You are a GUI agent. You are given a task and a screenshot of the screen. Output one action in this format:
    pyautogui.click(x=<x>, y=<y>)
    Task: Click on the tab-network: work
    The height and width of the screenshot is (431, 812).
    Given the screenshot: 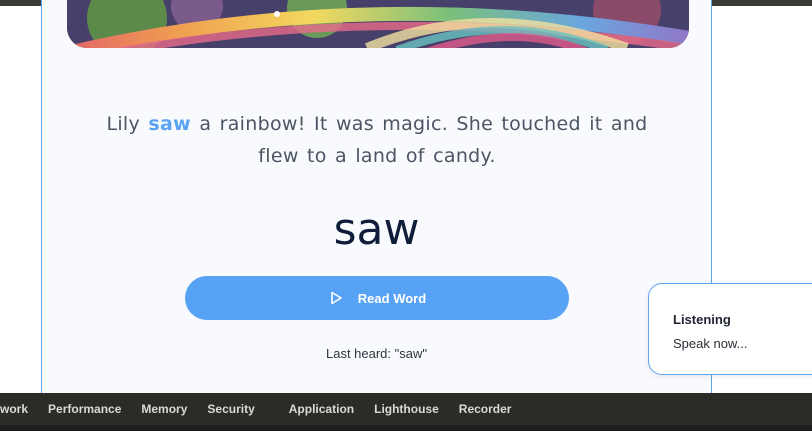 What is the action you would take?
    pyautogui.click(x=14, y=409)
    